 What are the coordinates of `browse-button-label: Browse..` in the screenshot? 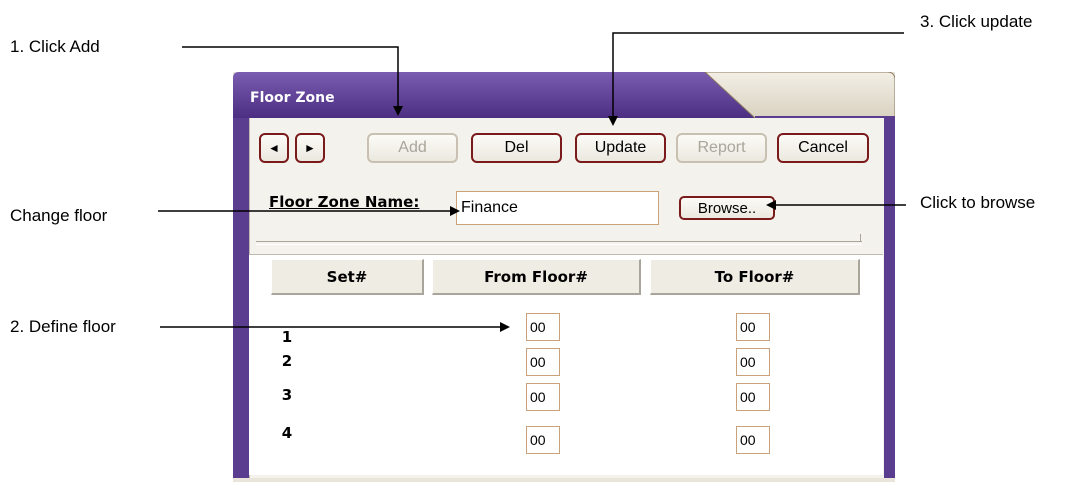 It's located at (727, 208).